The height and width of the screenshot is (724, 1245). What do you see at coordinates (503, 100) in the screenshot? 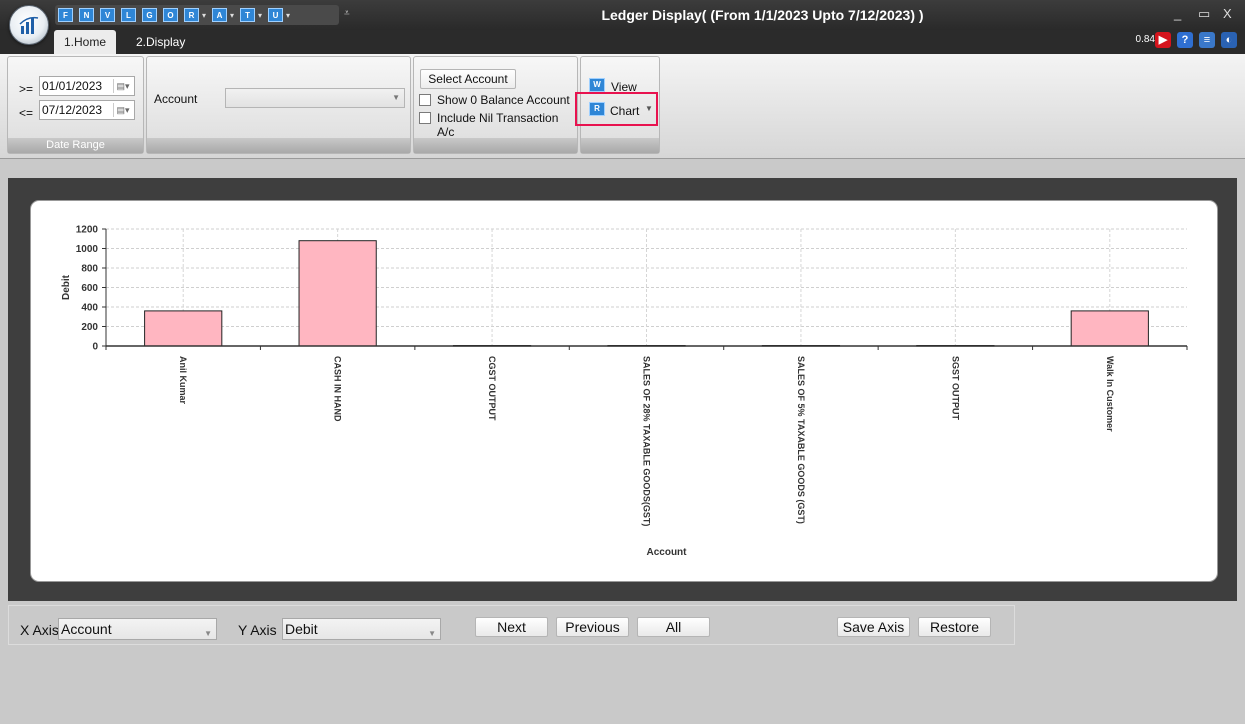
I see `show-zero-balance-label: Show 0 Balance Account` at bounding box center [503, 100].